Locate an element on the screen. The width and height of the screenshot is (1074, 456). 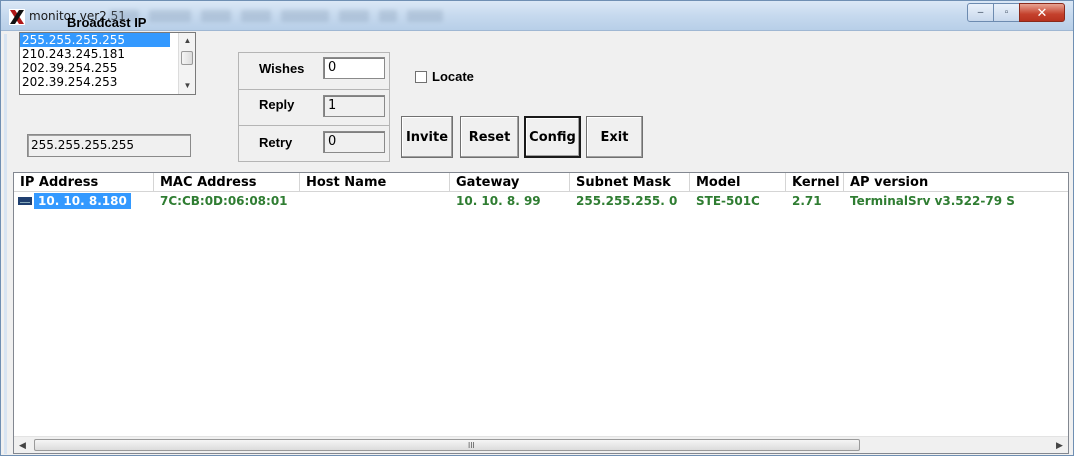
locate-label: Locate is located at coordinates (453, 76).